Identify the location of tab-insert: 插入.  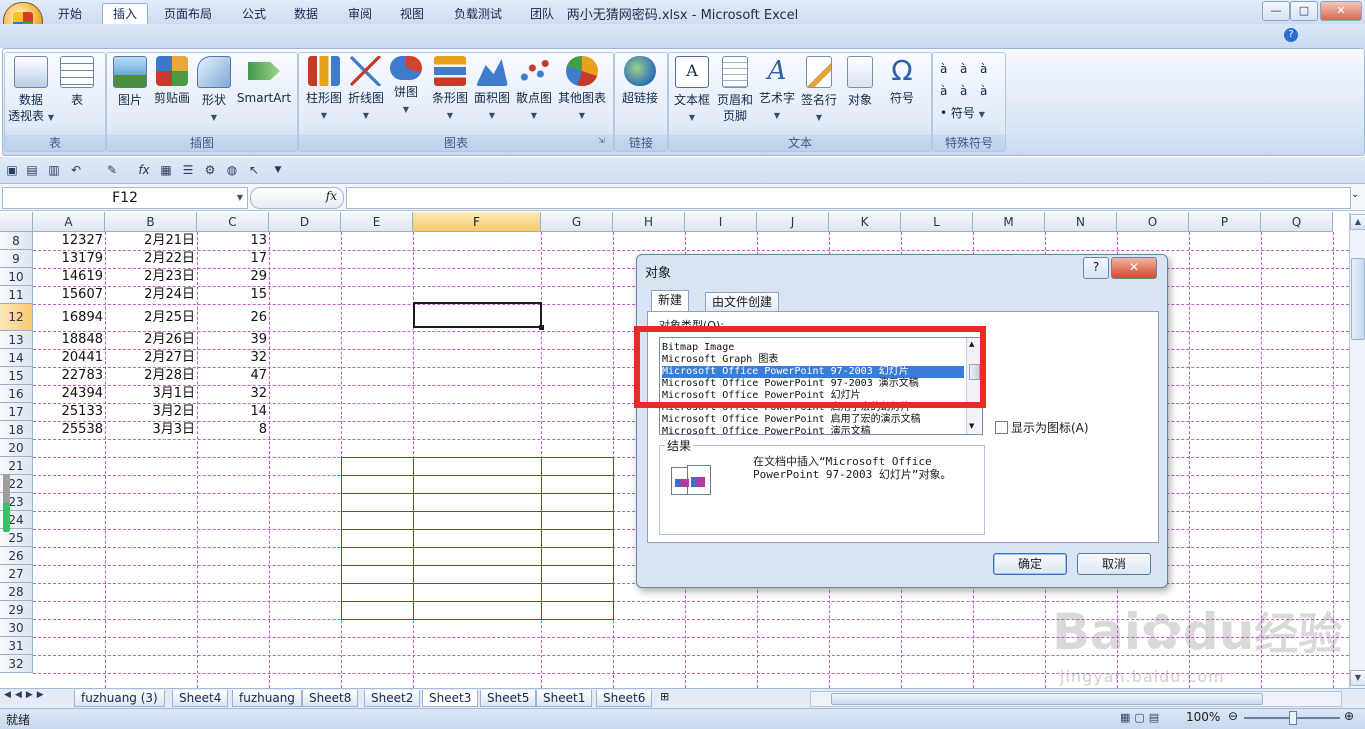
(125, 13).